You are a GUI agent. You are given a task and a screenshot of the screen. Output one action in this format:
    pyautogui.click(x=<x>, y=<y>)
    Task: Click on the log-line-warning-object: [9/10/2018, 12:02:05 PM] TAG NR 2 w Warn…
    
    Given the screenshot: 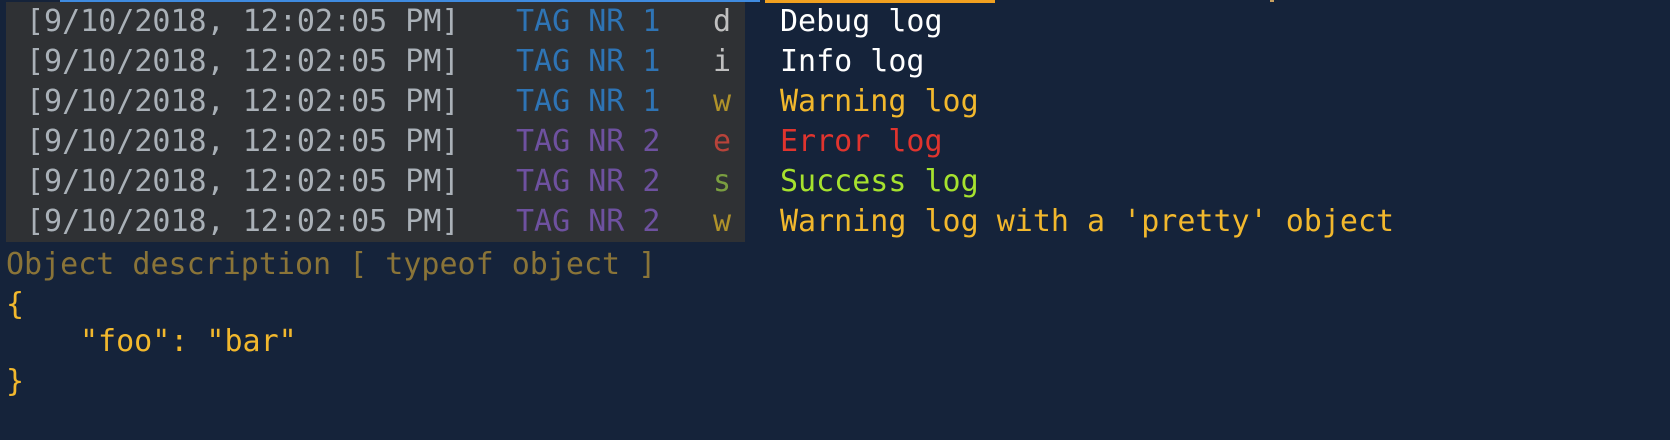 What is the action you would take?
    pyautogui.click(x=835, y=222)
    